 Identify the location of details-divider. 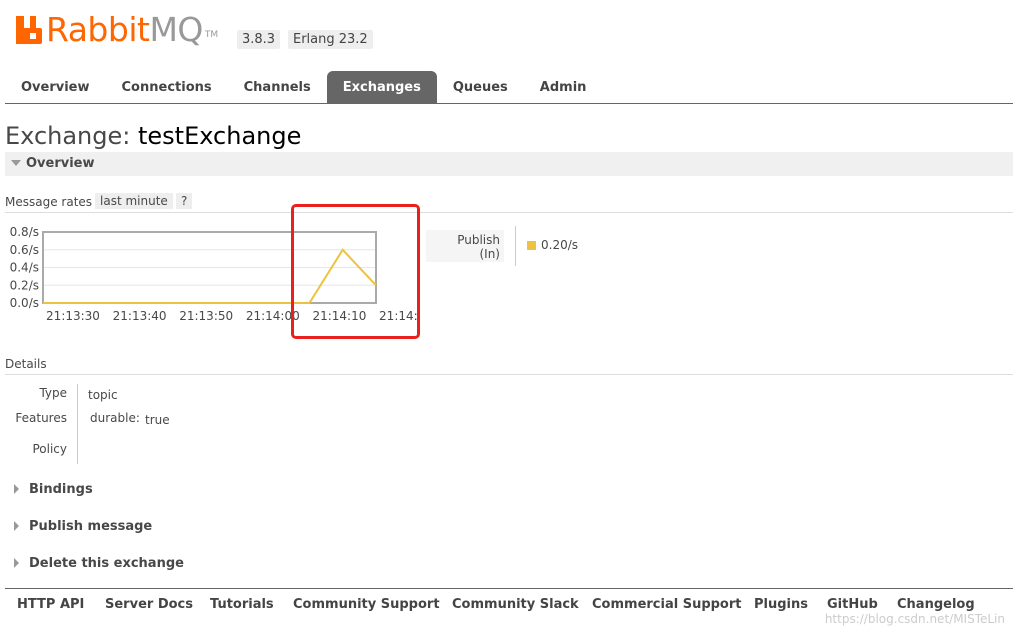
(509, 374).